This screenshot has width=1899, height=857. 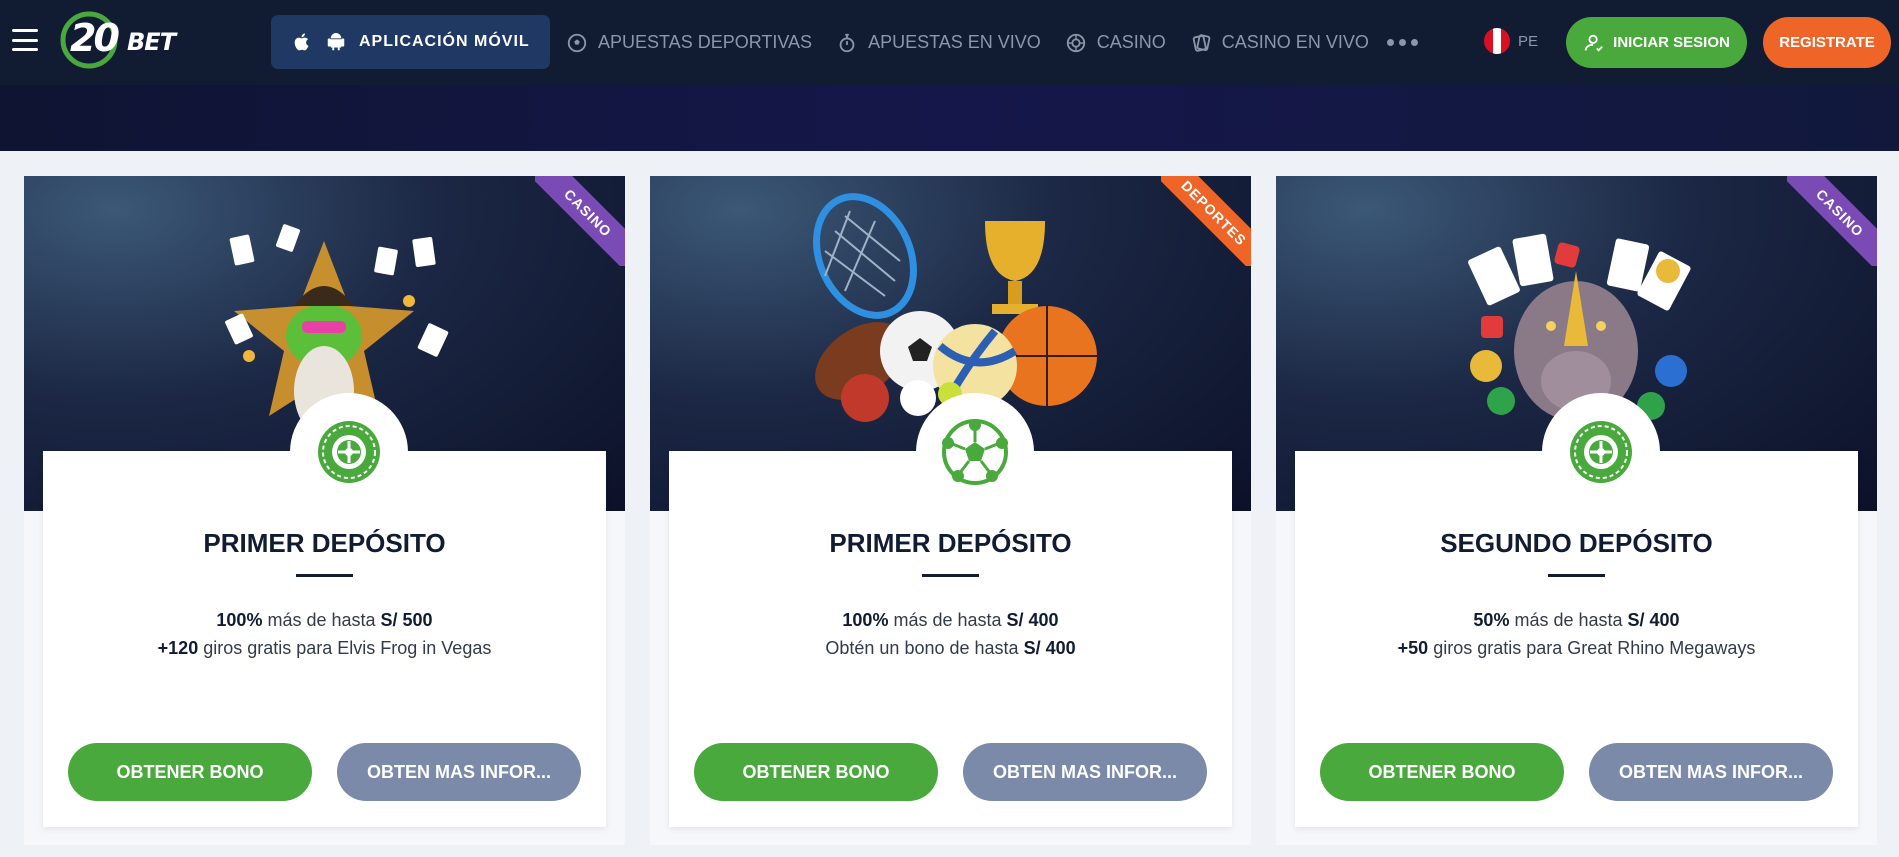 I want to click on nav-label: APUESTAS EN VIVO, so click(x=954, y=42).